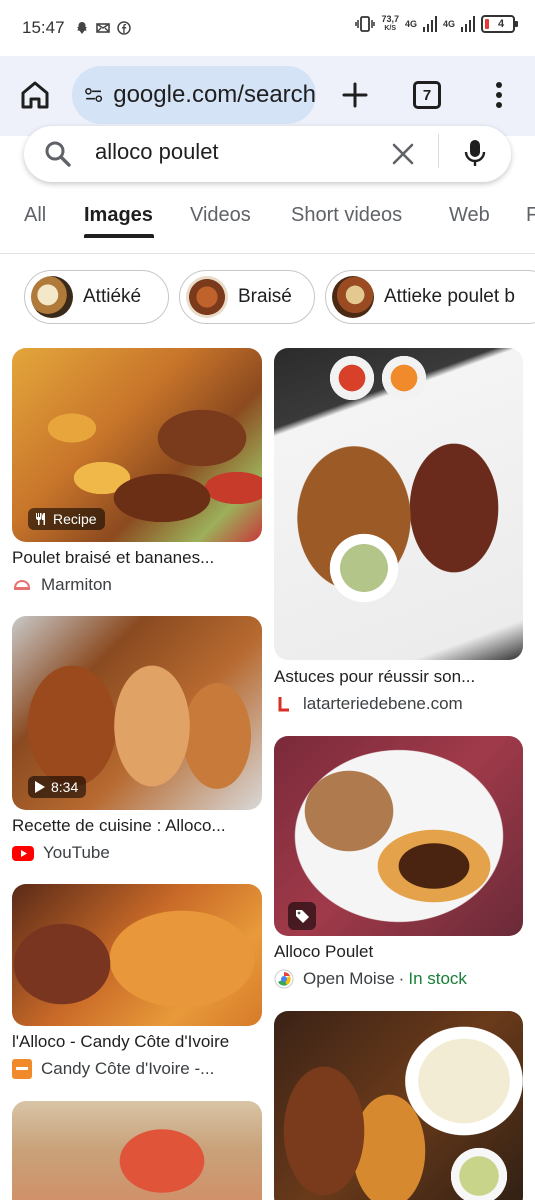 The image size is (535, 1200). Describe the element at coordinates (35, 95) in the screenshot. I see `home-icon` at that location.